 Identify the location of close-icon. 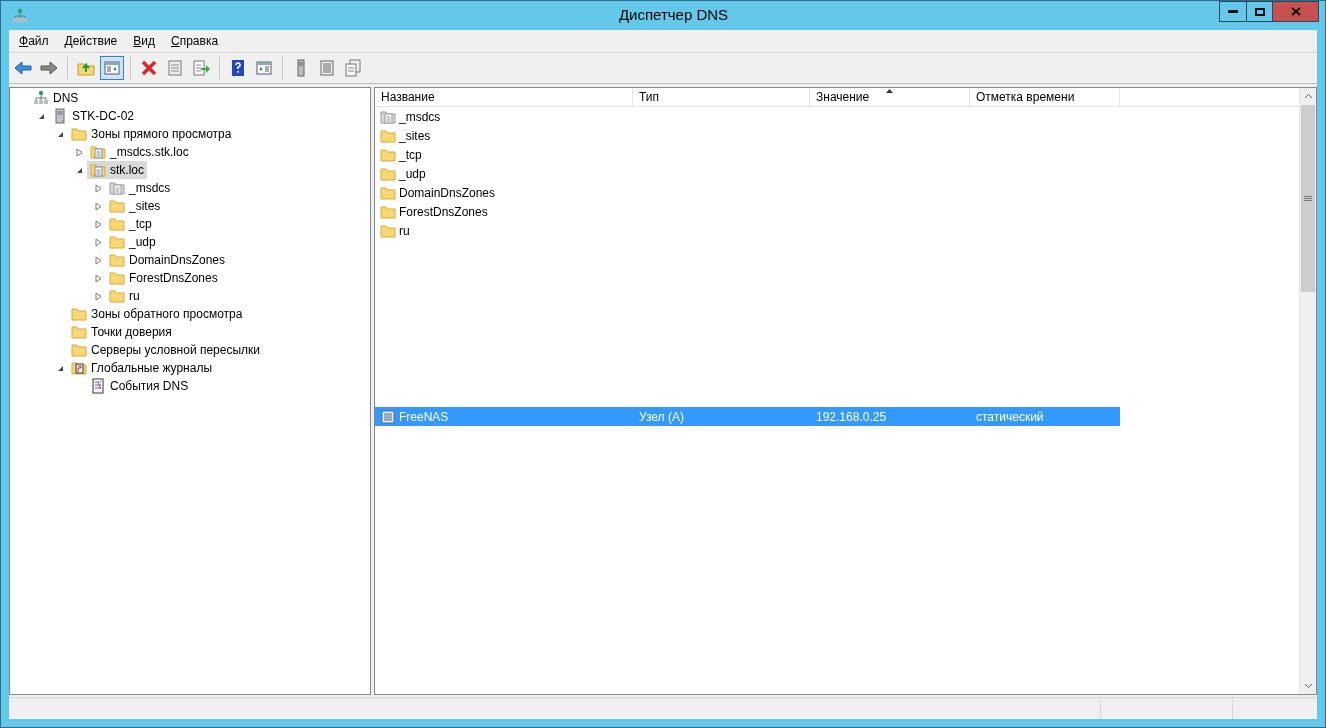
(1295, 11).